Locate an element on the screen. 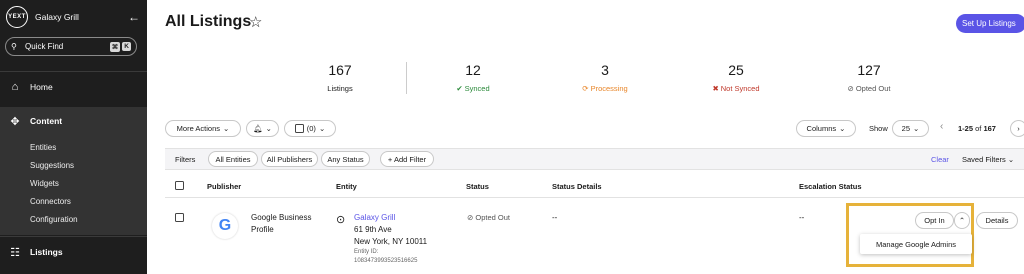 This screenshot has width=1024, height=274. nav-item-home: ⌂ Home is located at coordinates (73, 87).